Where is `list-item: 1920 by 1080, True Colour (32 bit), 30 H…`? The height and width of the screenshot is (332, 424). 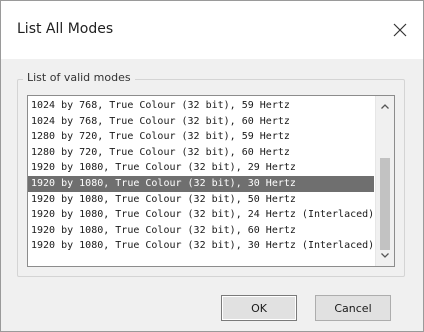
list-item: 1920 by 1080, True Colour (32 bit), 30 H… is located at coordinates (201, 246).